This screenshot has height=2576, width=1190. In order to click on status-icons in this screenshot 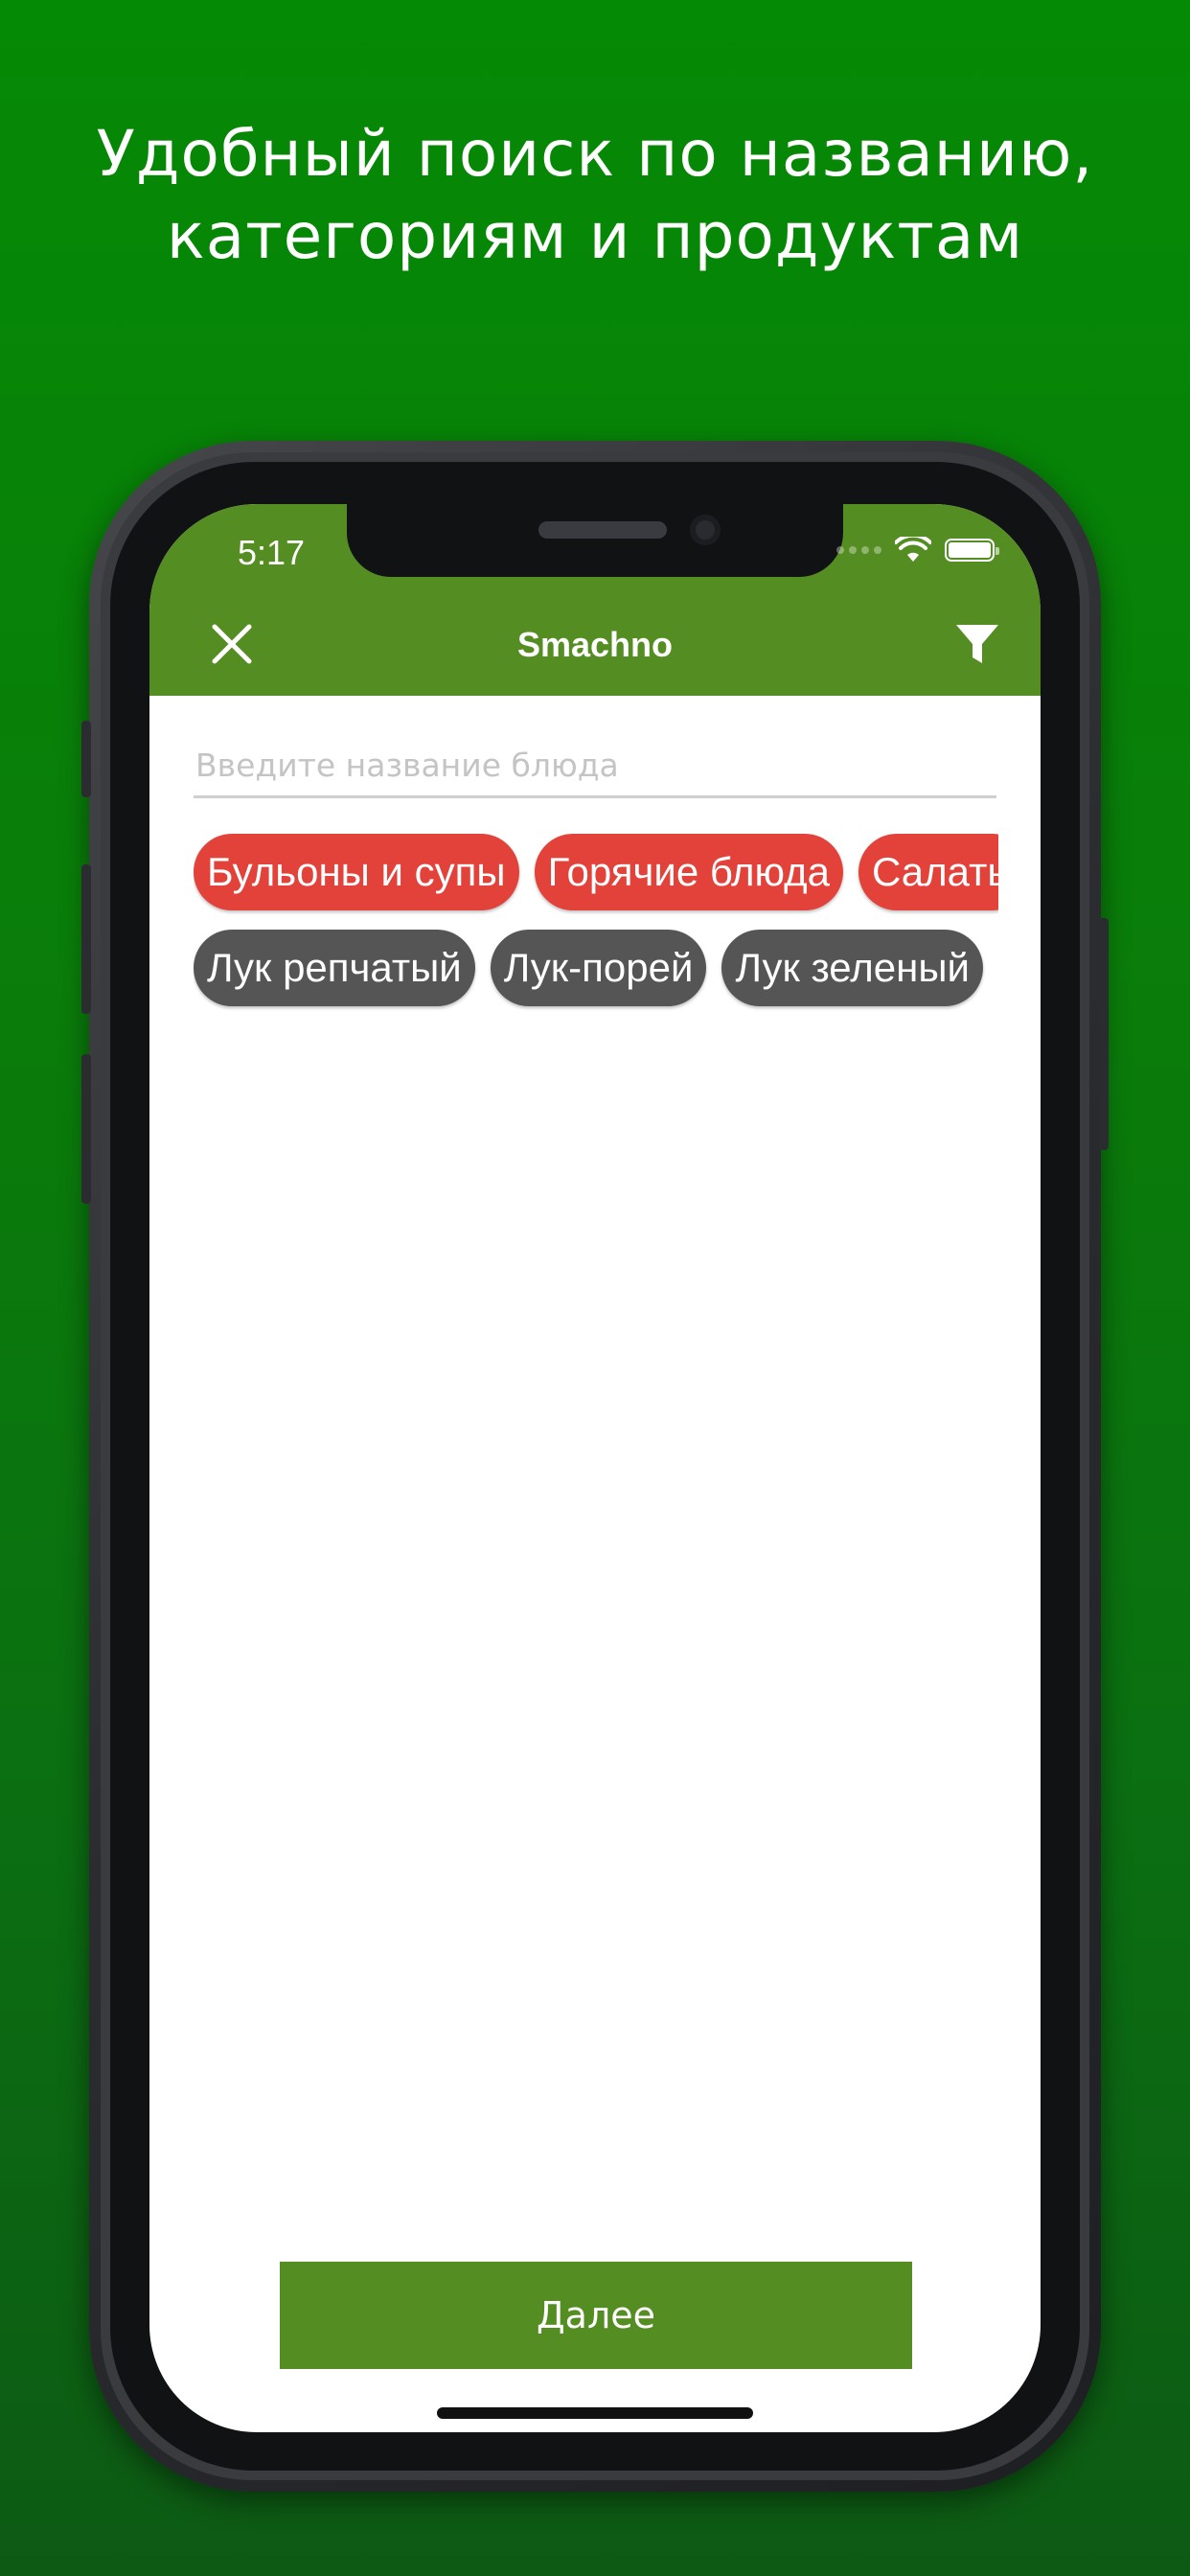, I will do `click(918, 550)`.